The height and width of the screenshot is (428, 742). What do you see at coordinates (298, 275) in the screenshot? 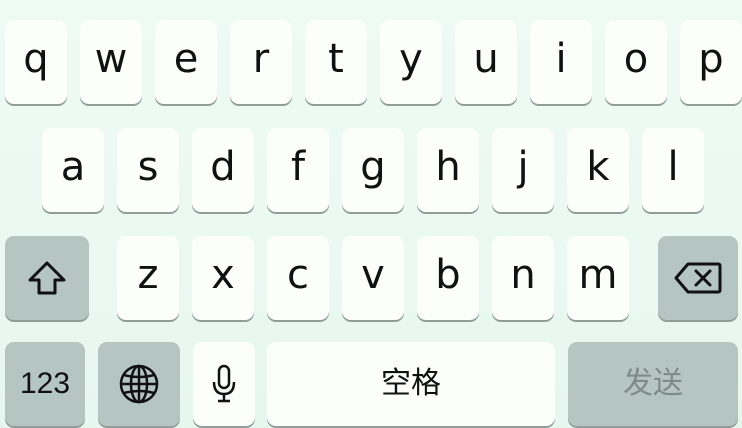
I see `key-label: c` at bounding box center [298, 275].